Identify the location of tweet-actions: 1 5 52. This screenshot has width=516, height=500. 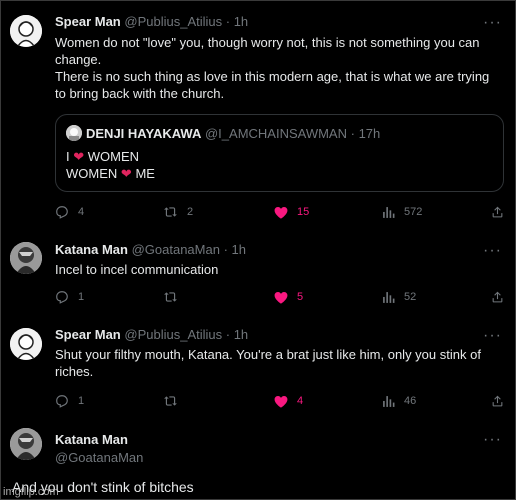
(280, 297).